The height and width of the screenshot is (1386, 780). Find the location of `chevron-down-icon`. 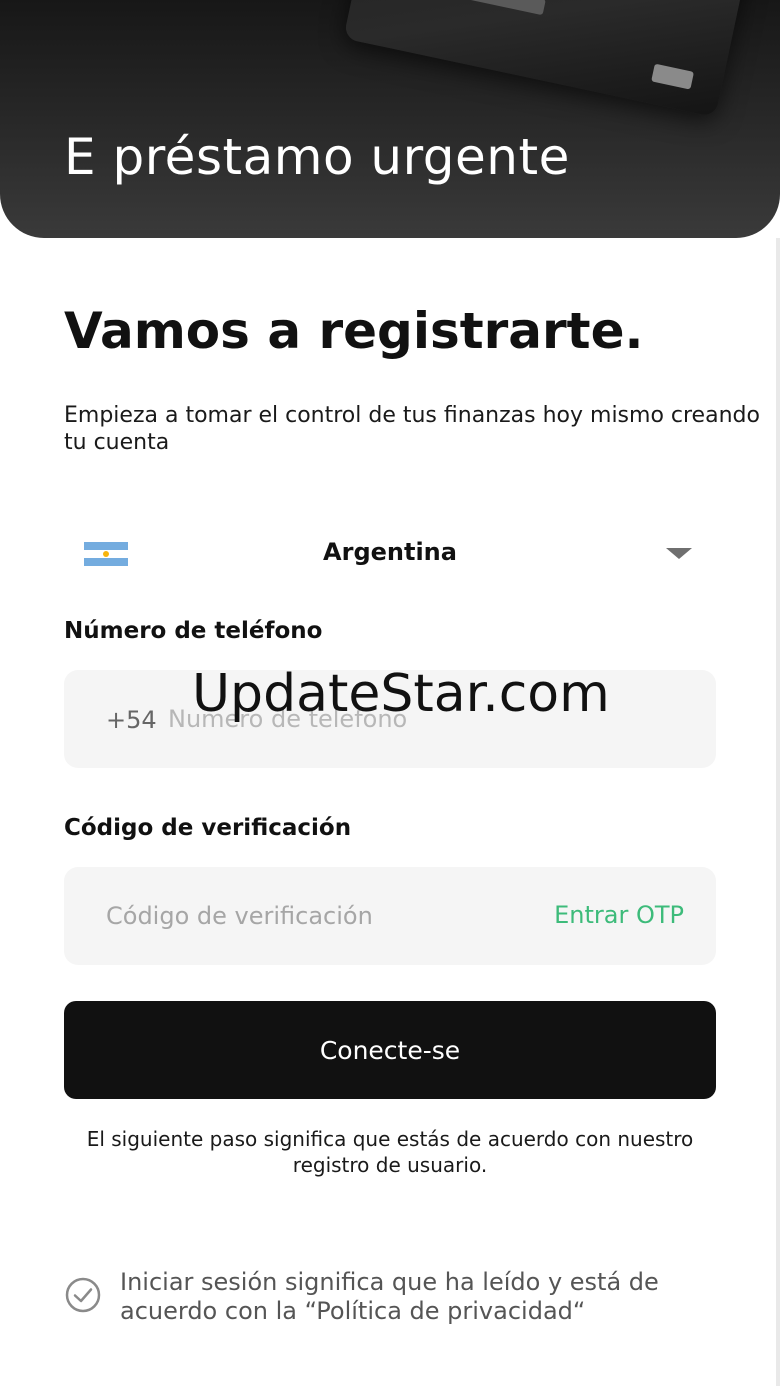

chevron-down-icon is located at coordinates (679, 553).